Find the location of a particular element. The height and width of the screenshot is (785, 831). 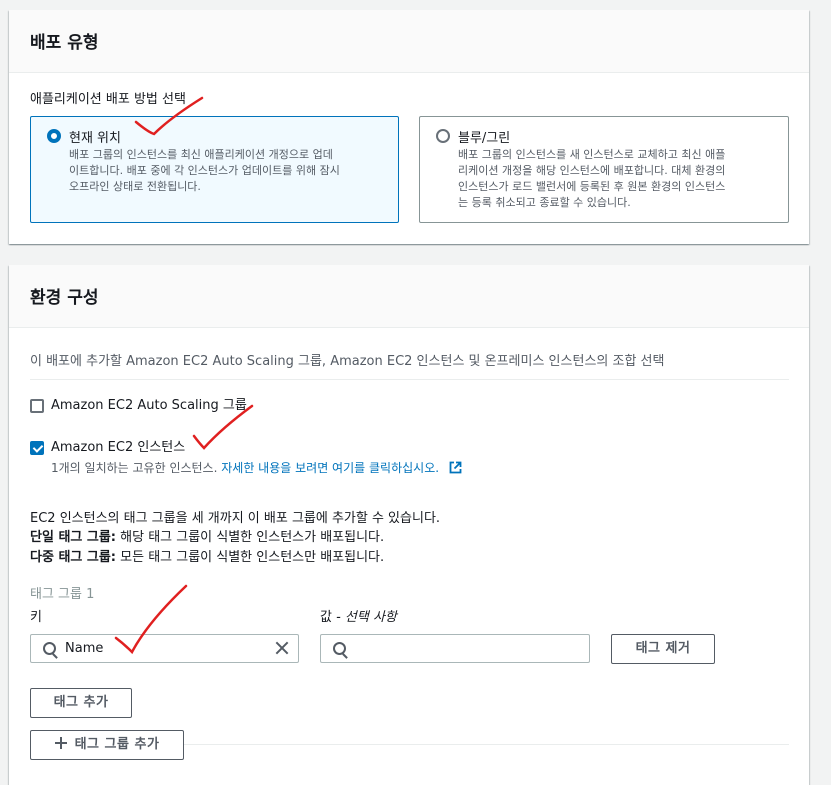

add-tag-group-button: 태그 그룹 추가 is located at coordinates (107, 745).